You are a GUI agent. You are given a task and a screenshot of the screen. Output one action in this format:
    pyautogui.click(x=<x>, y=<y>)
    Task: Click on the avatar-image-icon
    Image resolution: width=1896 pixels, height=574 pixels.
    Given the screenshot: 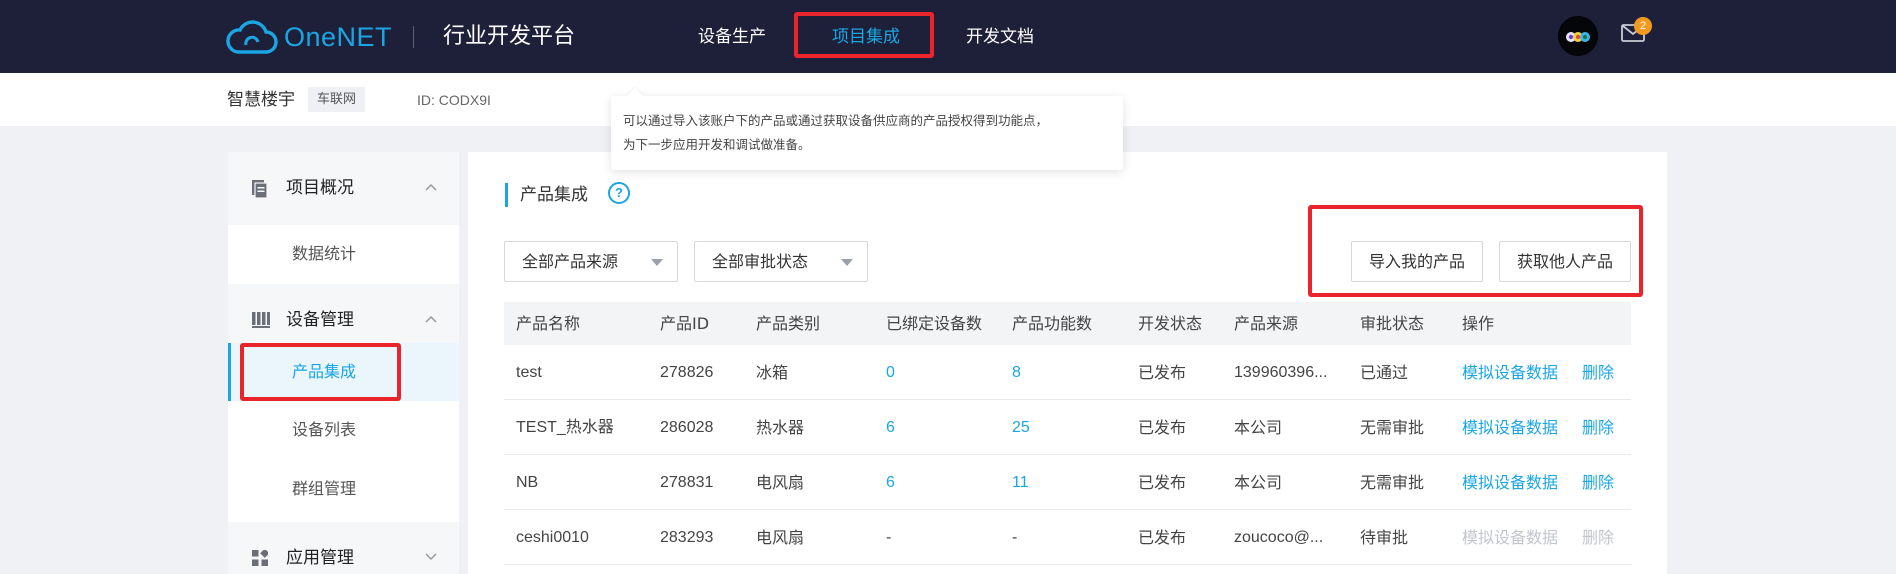 What is the action you would take?
    pyautogui.click(x=1578, y=36)
    